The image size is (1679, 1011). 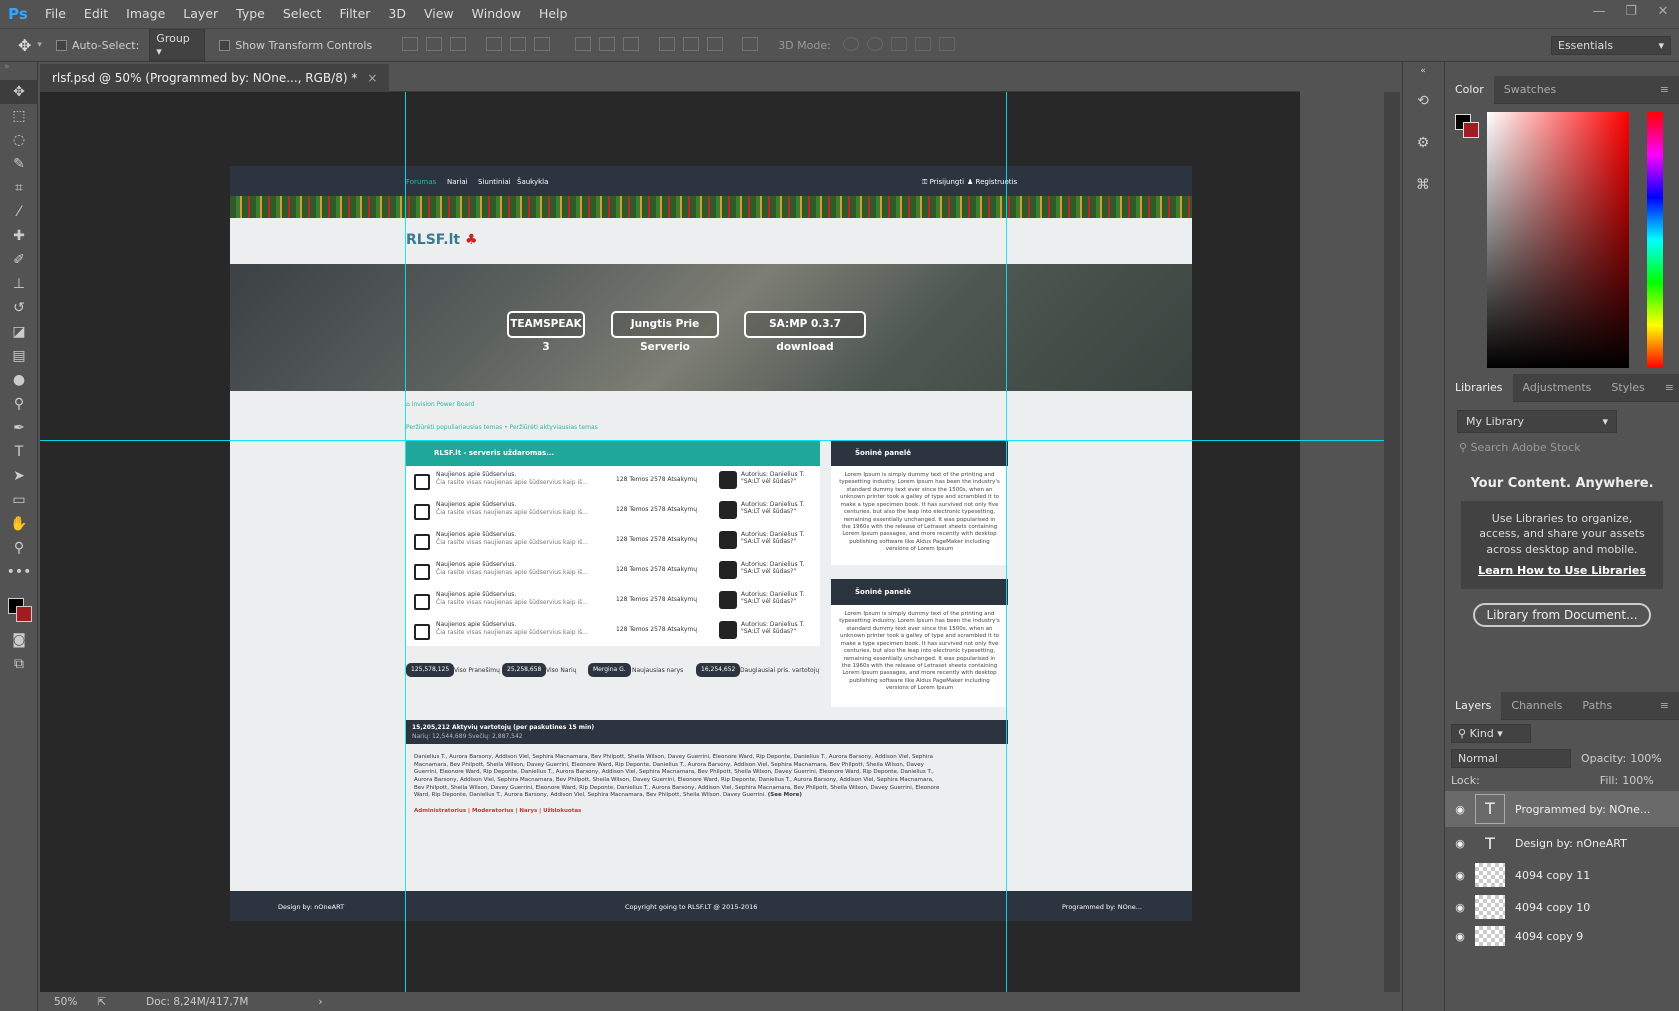 I want to click on side-panel-title: Šoninė panelė, so click(x=919, y=453).